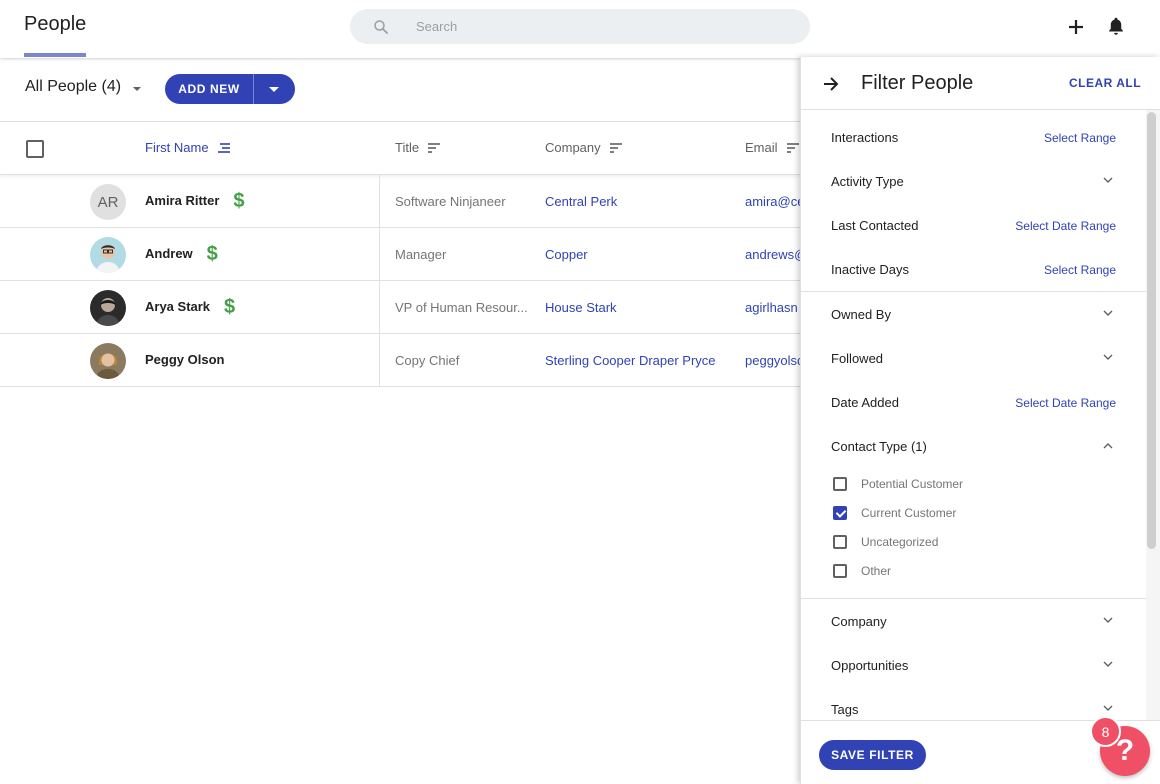  I want to click on filter-label: Followed, so click(857, 358).